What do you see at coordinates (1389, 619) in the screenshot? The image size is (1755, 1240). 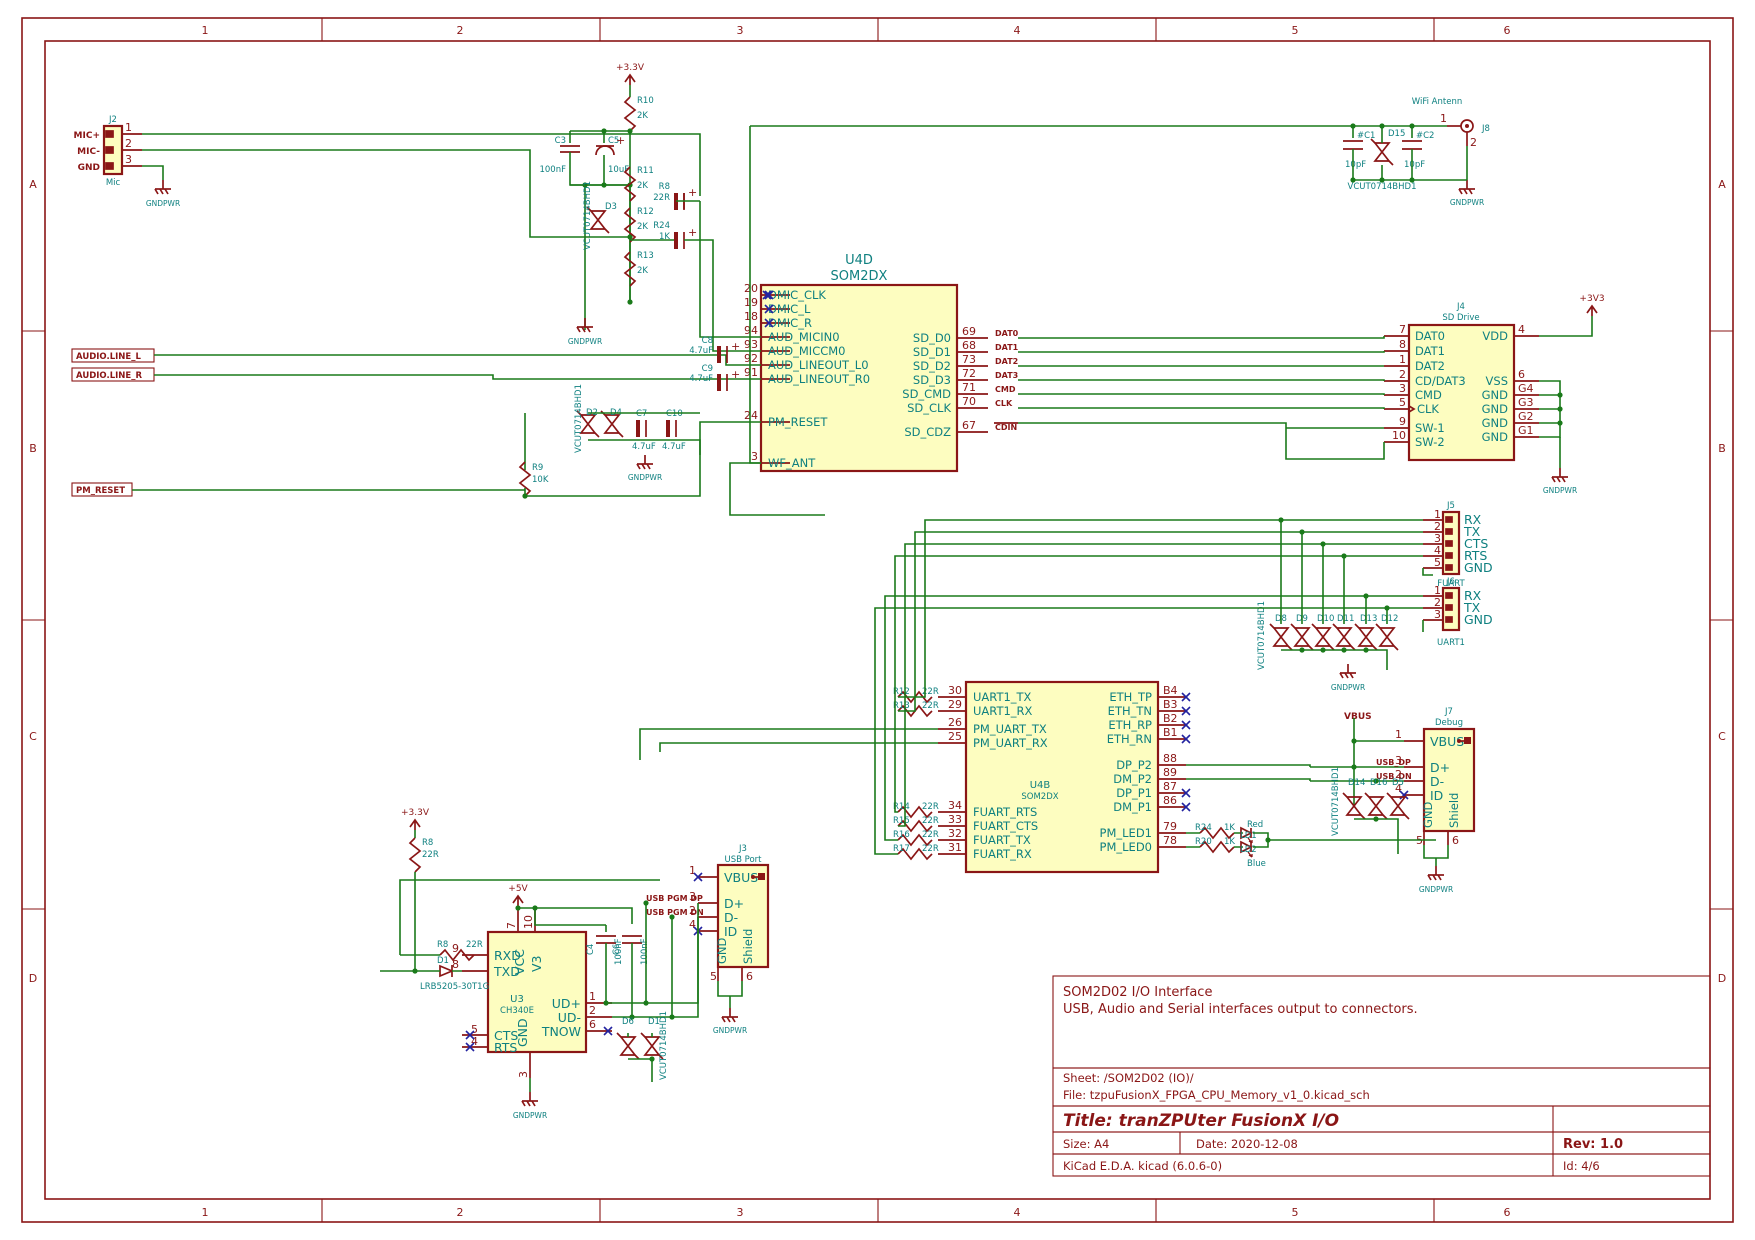 I see `d13-ref: D12` at bounding box center [1389, 619].